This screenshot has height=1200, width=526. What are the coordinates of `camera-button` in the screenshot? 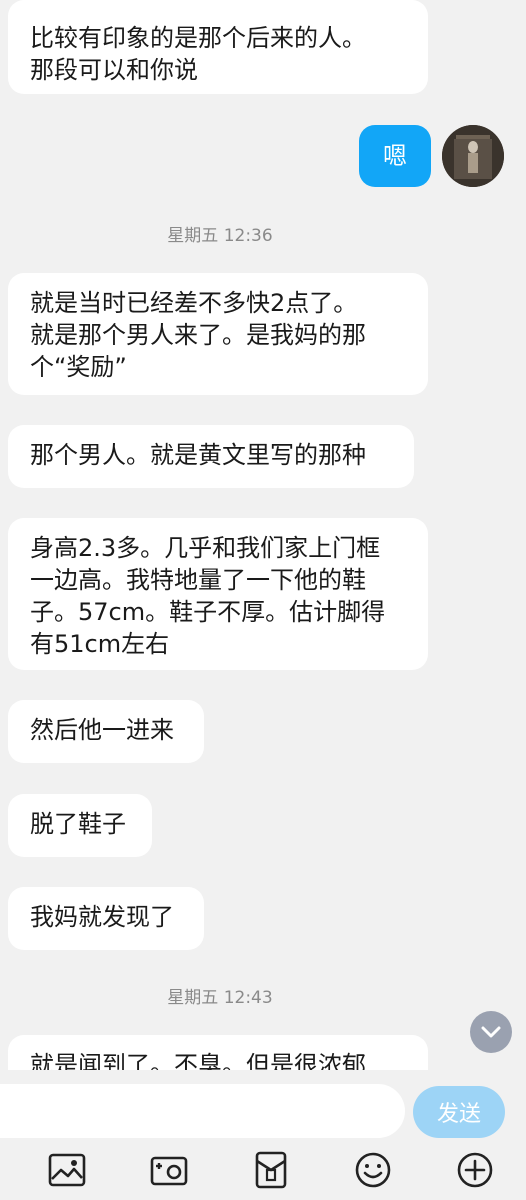 It's located at (169, 1170).